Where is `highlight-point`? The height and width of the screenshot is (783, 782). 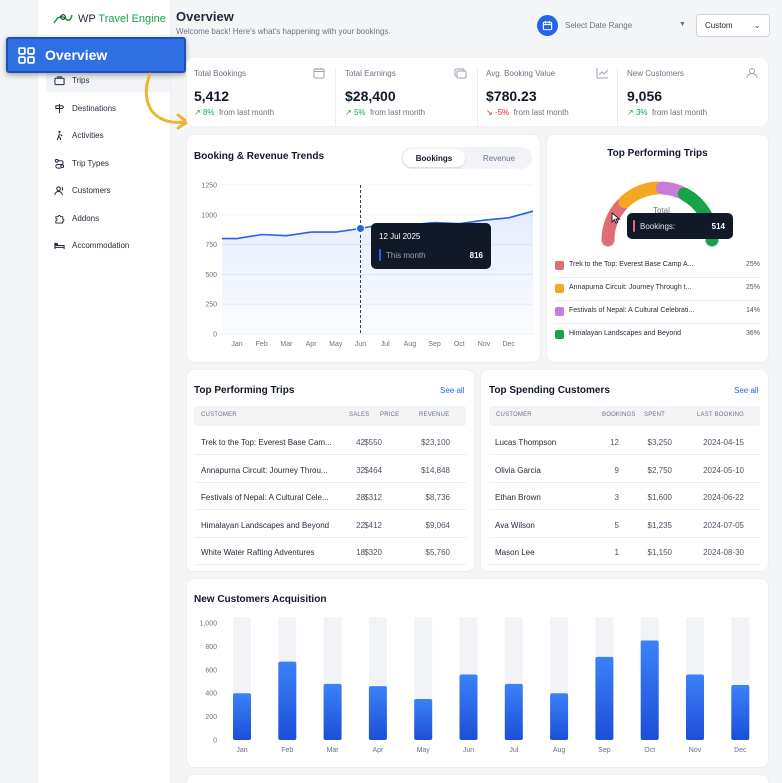 highlight-point is located at coordinates (360, 229).